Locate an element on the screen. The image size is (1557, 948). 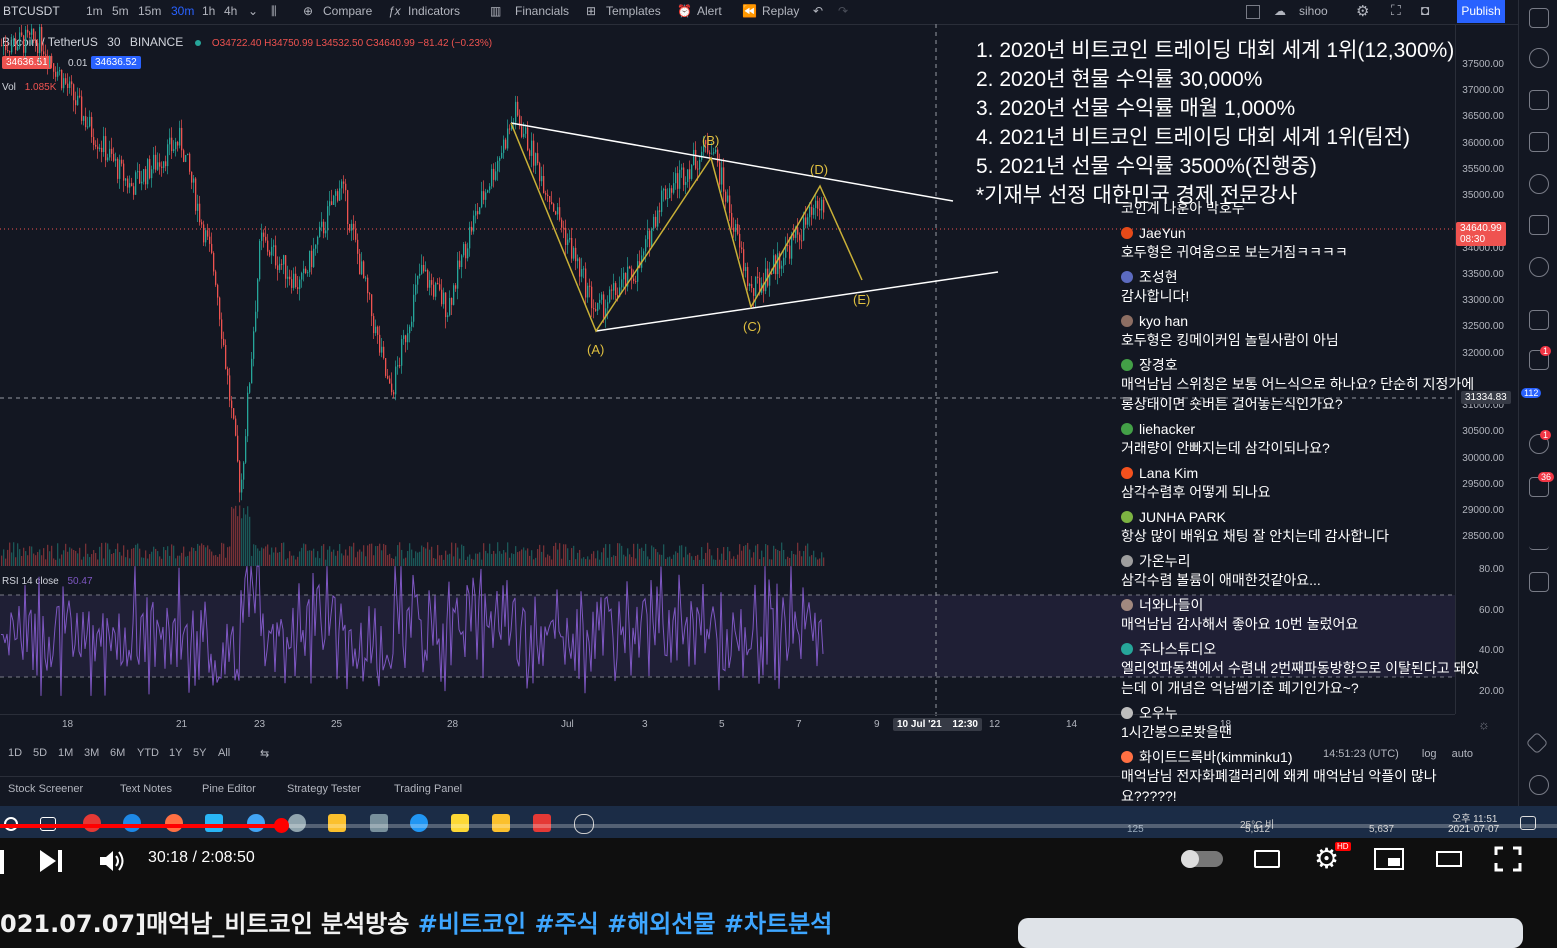
sticky-notes-icon is located at coordinates (501, 823).